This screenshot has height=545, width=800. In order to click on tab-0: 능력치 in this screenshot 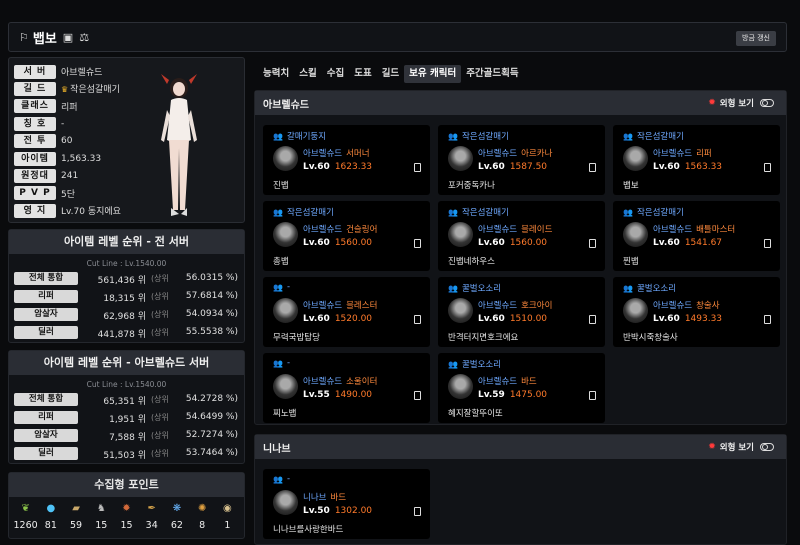, I will do `click(276, 74)`.